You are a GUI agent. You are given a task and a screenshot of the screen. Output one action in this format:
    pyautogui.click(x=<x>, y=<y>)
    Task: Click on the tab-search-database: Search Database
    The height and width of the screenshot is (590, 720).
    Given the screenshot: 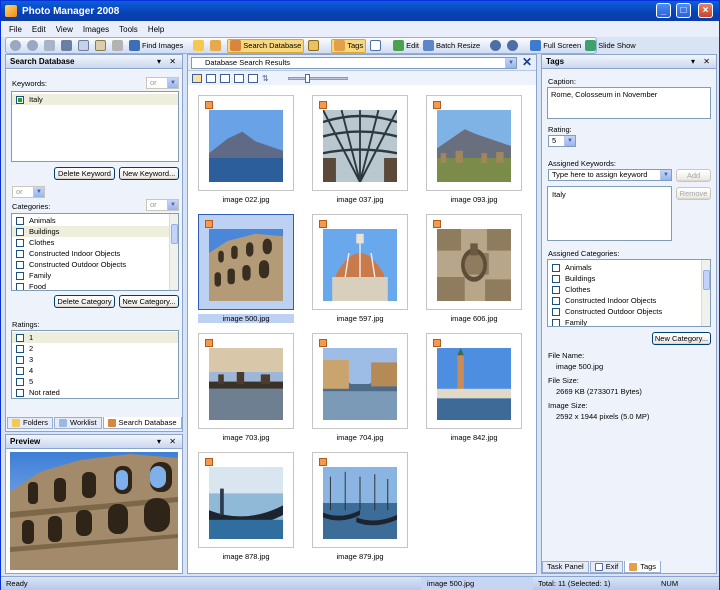 What is the action you would take?
    pyautogui.click(x=142, y=423)
    